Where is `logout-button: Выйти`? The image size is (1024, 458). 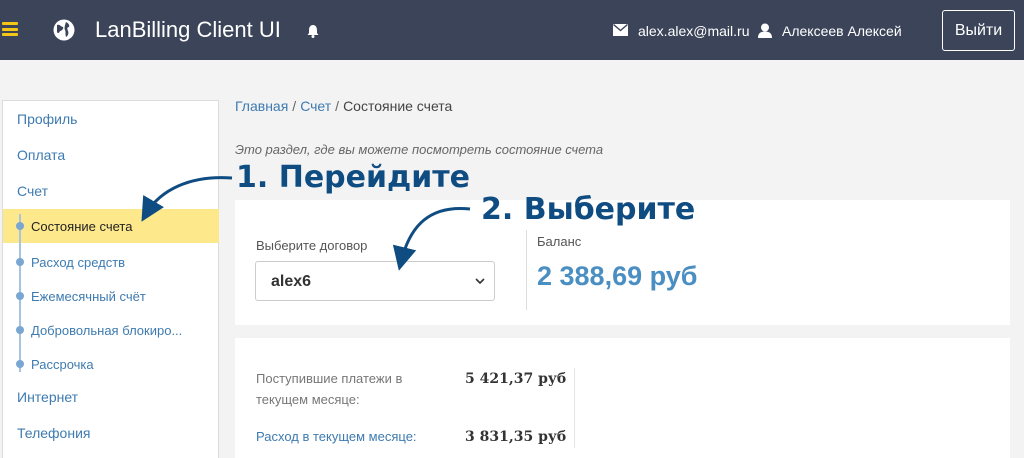 logout-button: Выйти is located at coordinates (978, 30).